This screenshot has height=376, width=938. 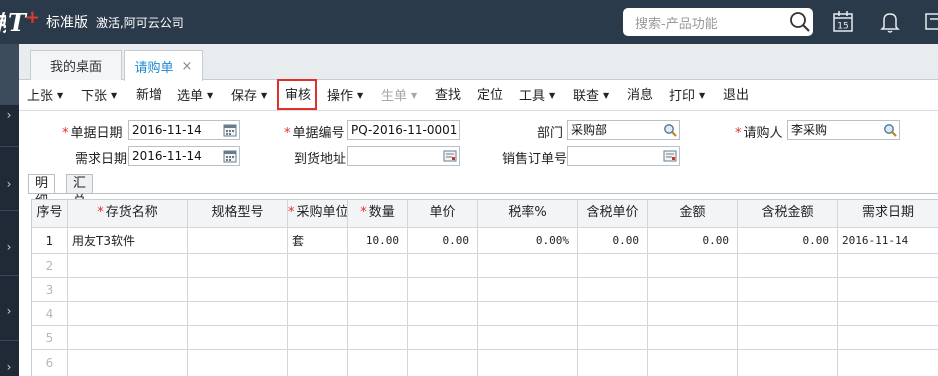 What do you see at coordinates (478, 62) in the screenshot?
I see `document-tabs: 我的桌面 请购单 ×` at bounding box center [478, 62].